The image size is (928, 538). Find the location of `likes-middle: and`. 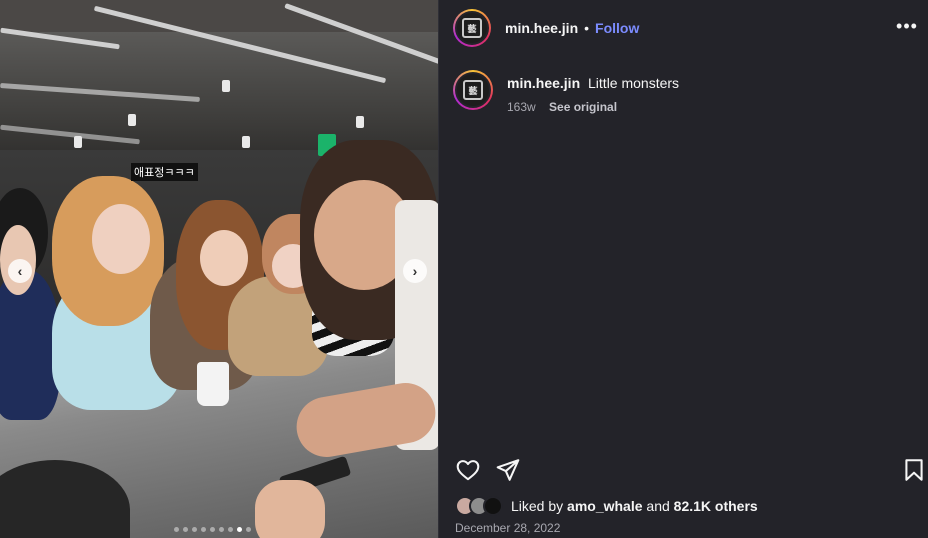

likes-middle: and is located at coordinates (658, 506).